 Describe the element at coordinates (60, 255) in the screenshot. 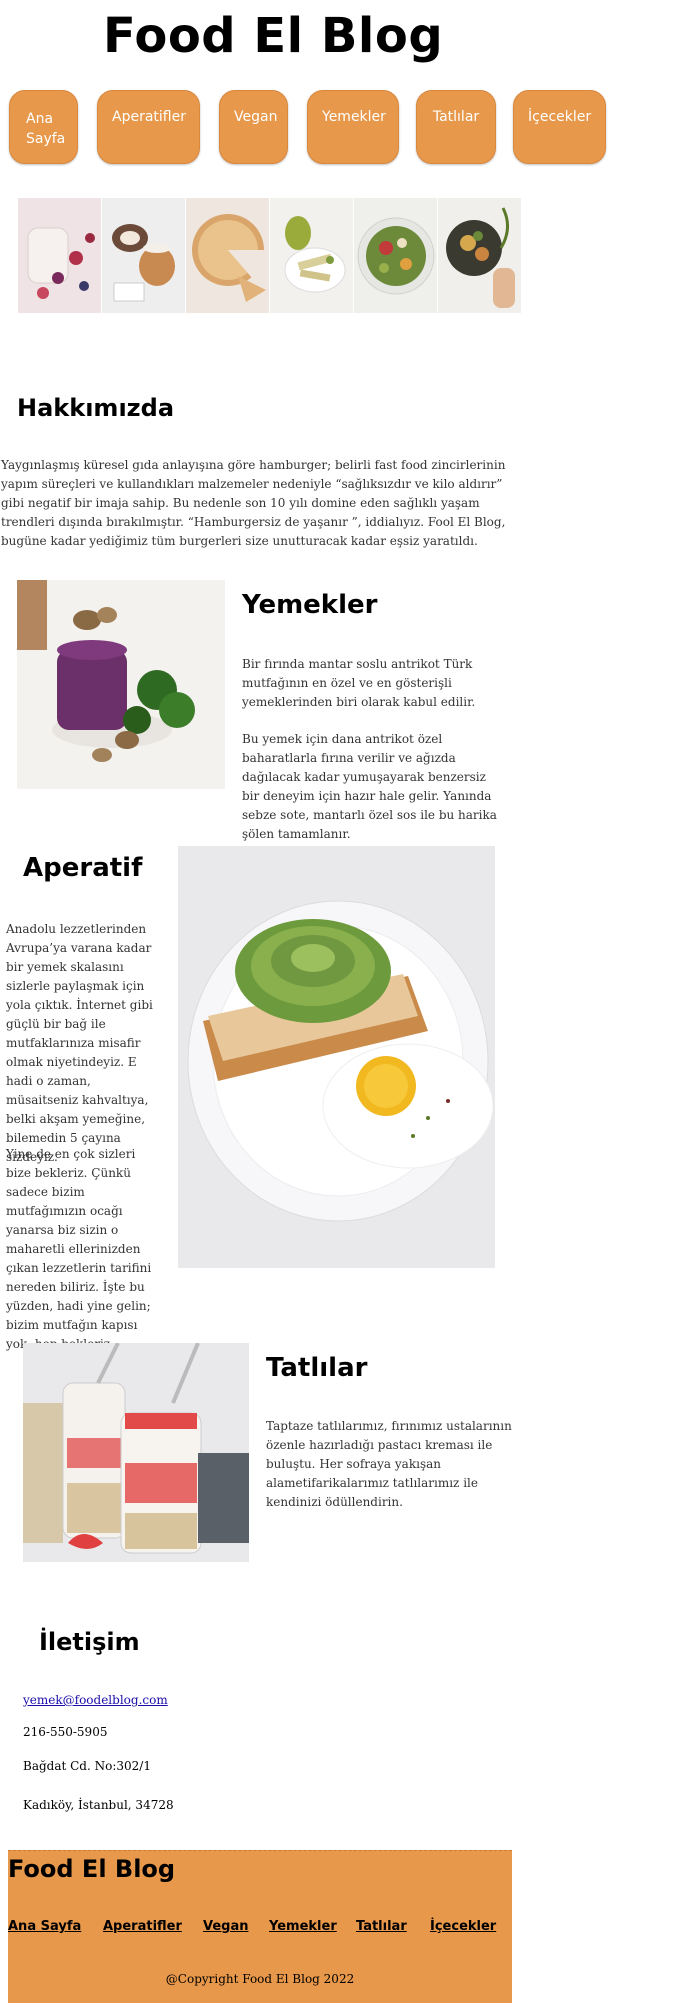

I see `gallery-photo-berries` at that location.